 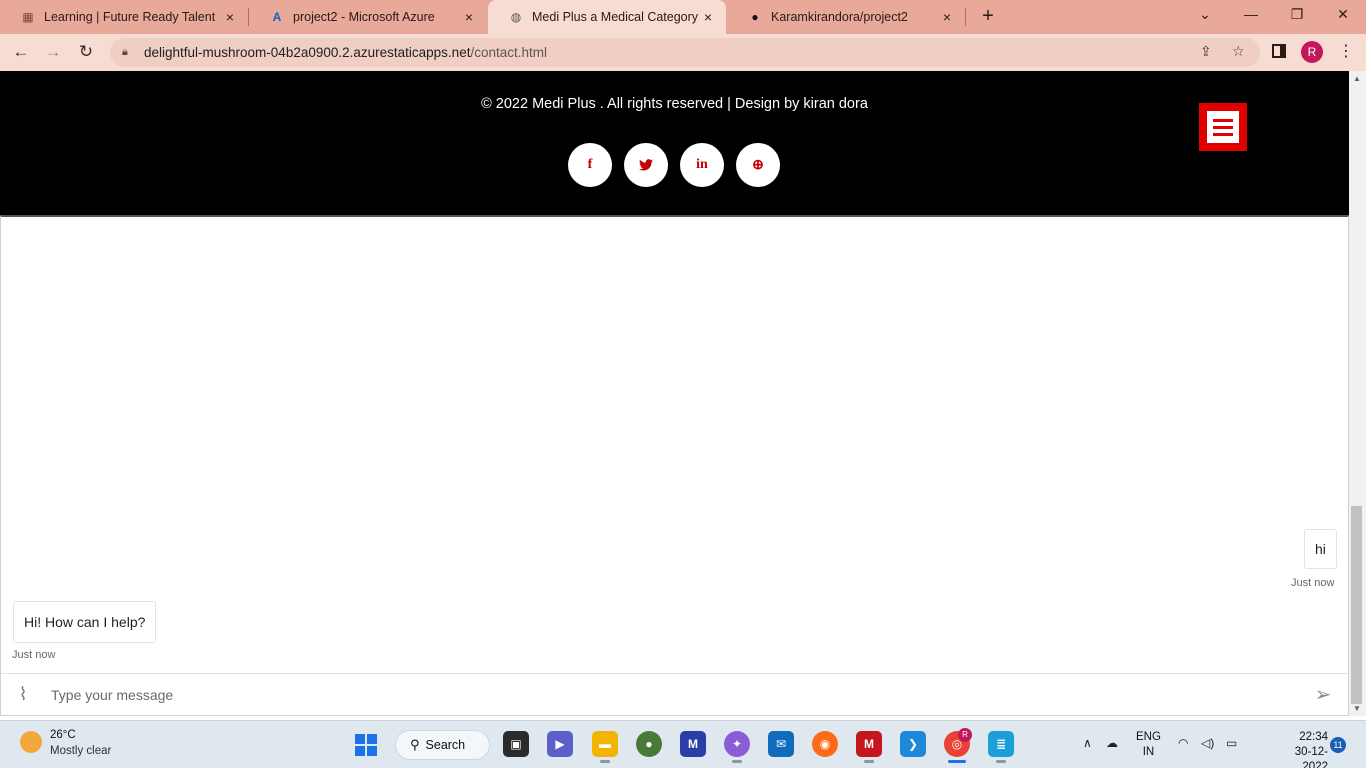 What do you see at coordinates (1087, 743) in the screenshot?
I see `tray-overflow-icon: ∧` at bounding box center [1087, 743].